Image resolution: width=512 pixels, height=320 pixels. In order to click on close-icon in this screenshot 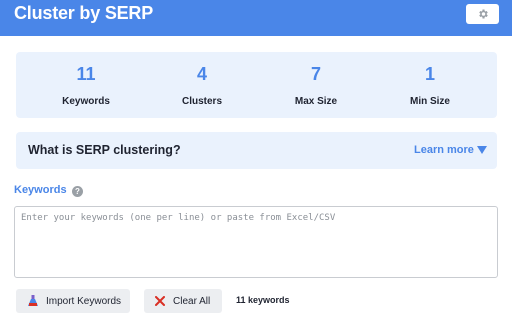, I will do `click(160, 301)`.